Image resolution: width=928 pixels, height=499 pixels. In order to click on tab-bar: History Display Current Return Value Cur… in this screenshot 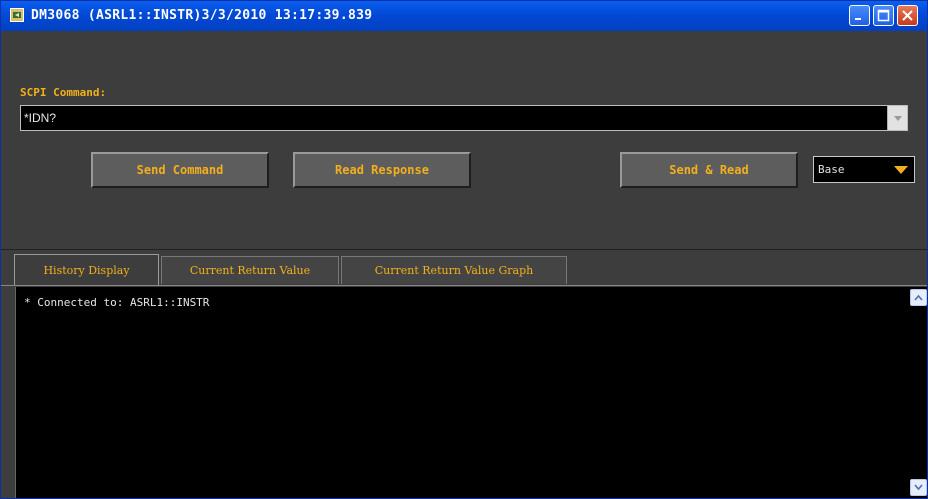, I will do `click(464, 267)`.